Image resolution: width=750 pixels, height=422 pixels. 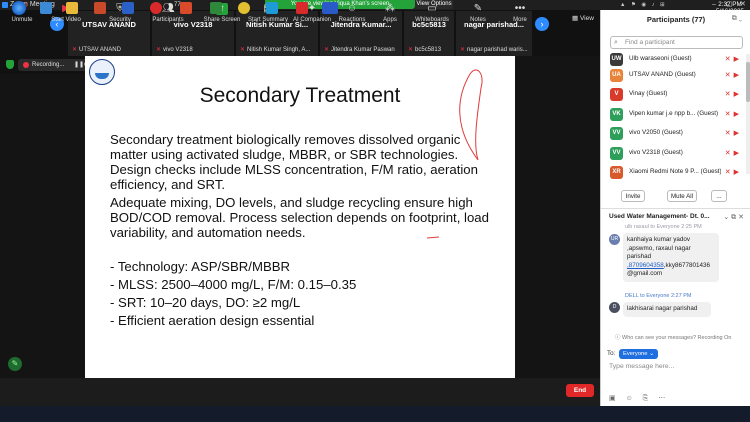 I want to click on participant-row: XR Xiaomi Redmi Note 9 P... (Guest) ✕▶︎, so click(x=676, y=173).